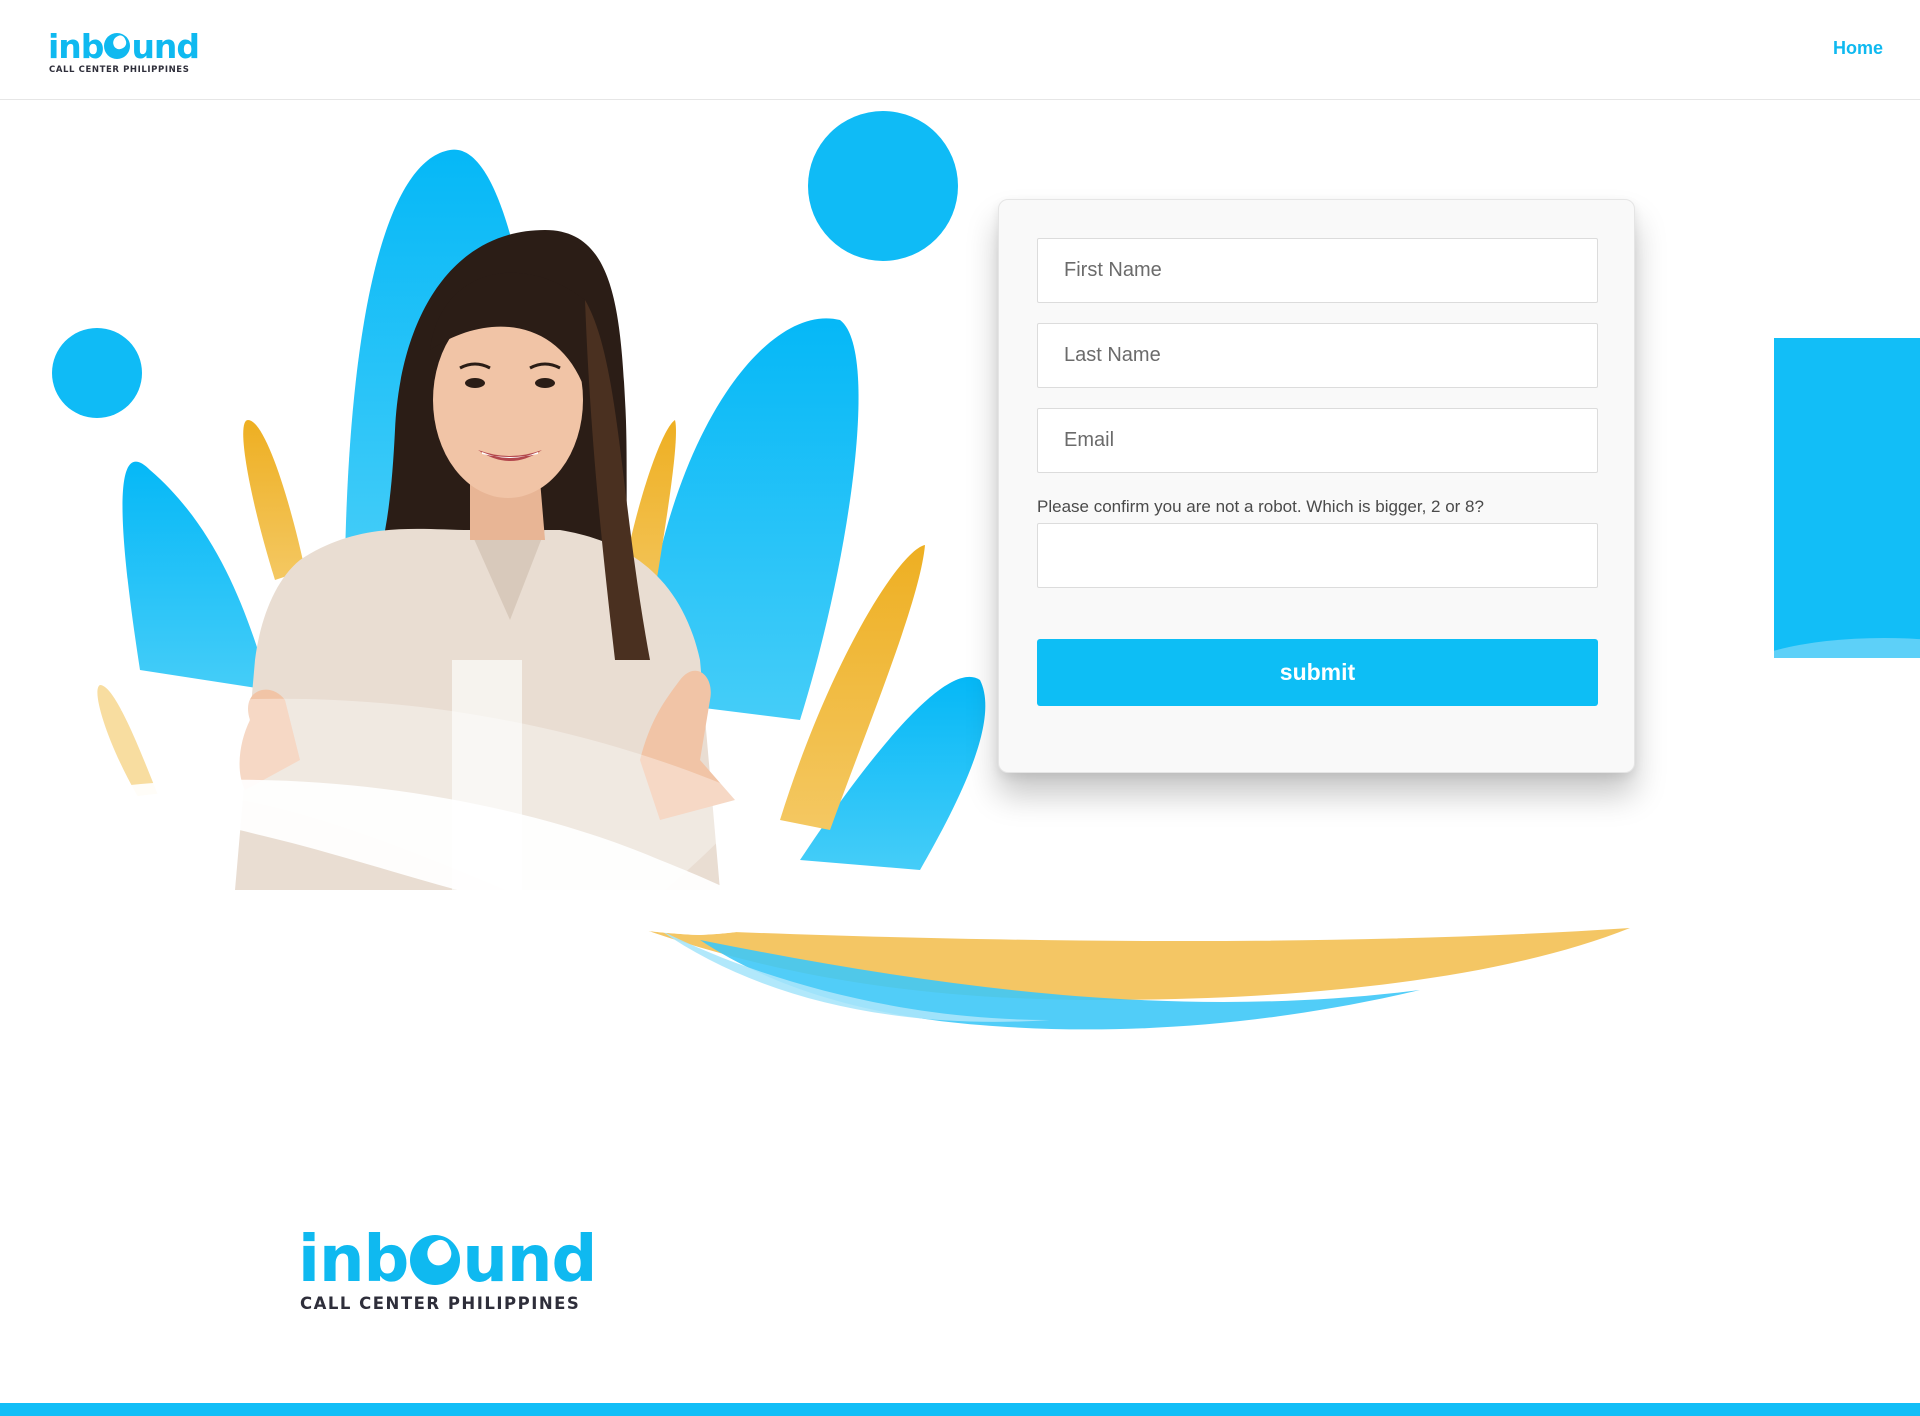 This screenshot has width=1920, height=1416. What do you see at coordinates (960, 50) in the screenshot?
I see `site-header: inb und CALL CENTER PHILIPPINES Home` at bounding box center [960, 50].